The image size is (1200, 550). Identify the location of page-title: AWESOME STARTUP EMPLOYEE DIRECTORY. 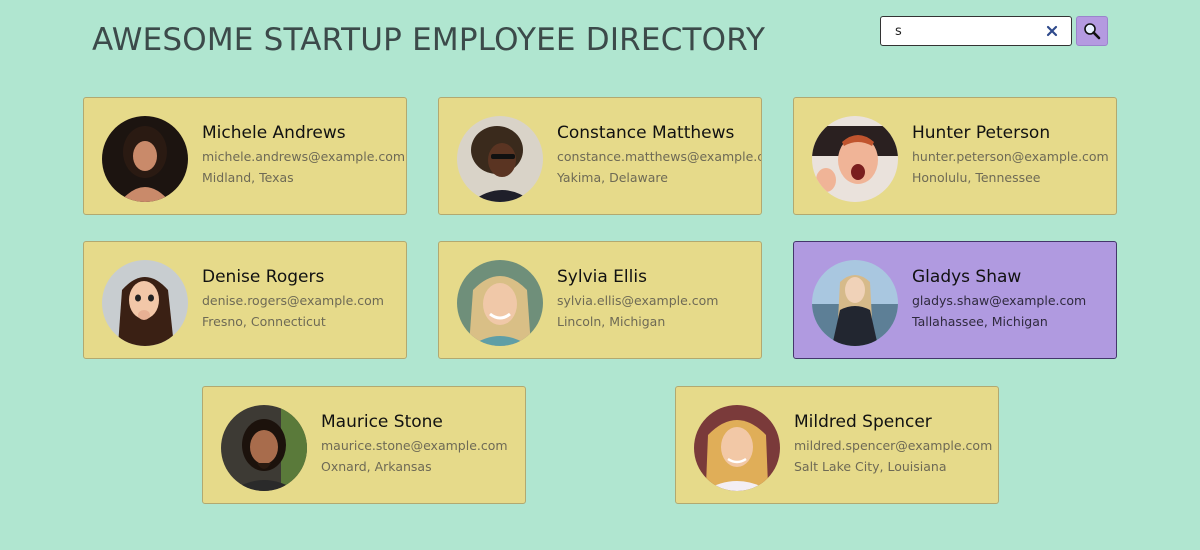
(429, 40).